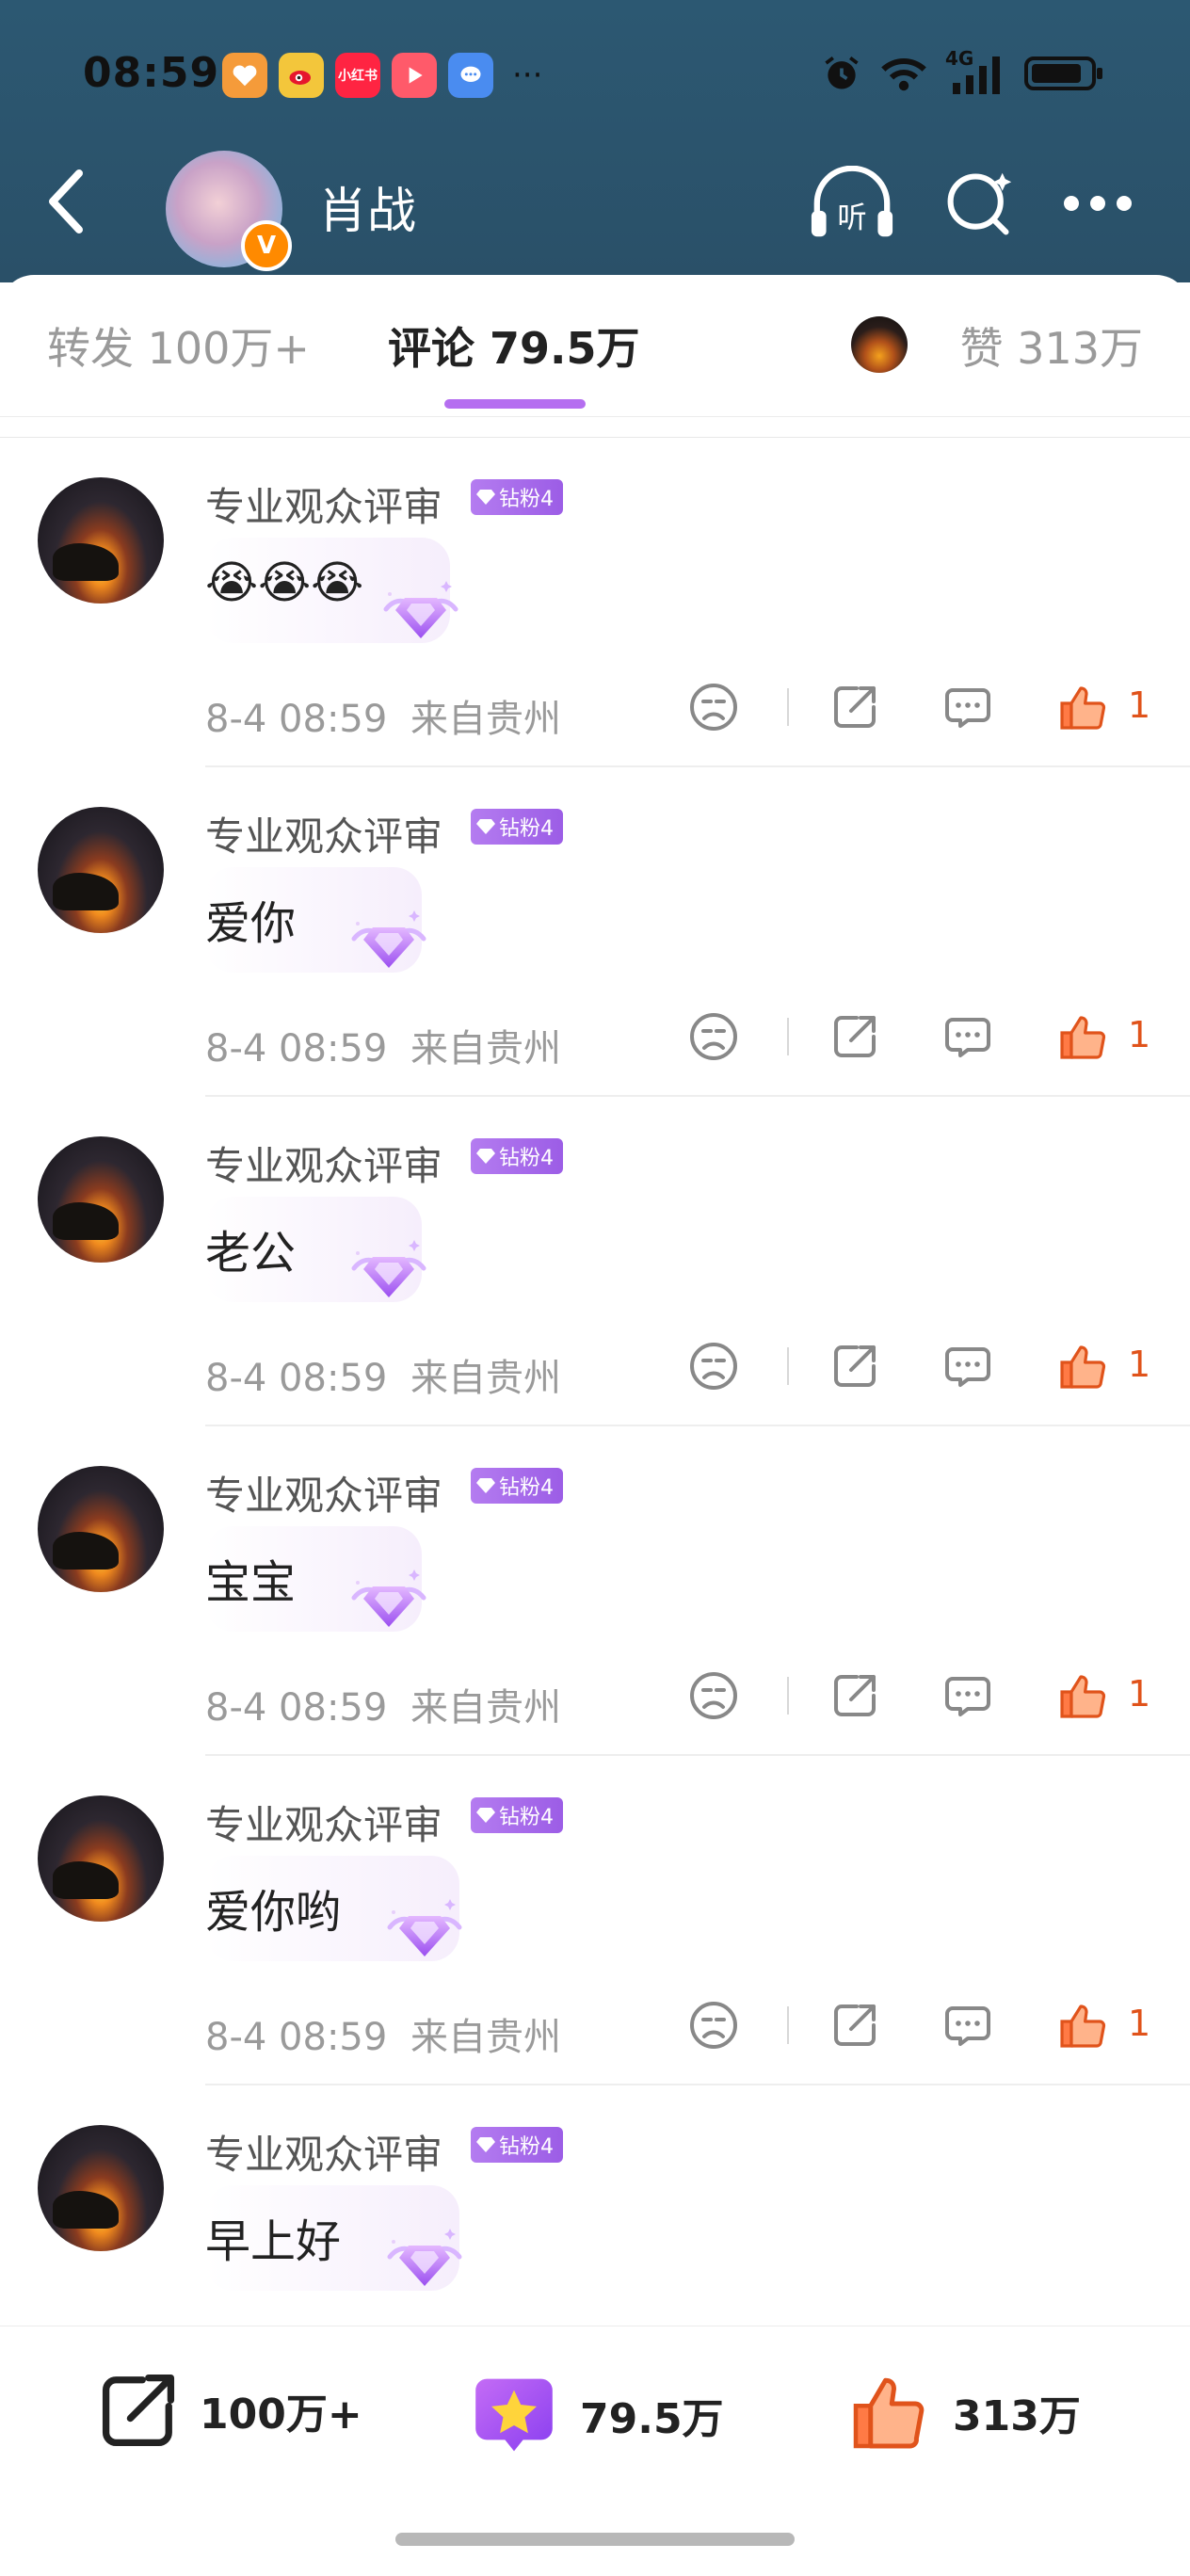 The image size is (1190, 2576). I want to click on tab-likes: 赞 313万, so click(1051, 345).